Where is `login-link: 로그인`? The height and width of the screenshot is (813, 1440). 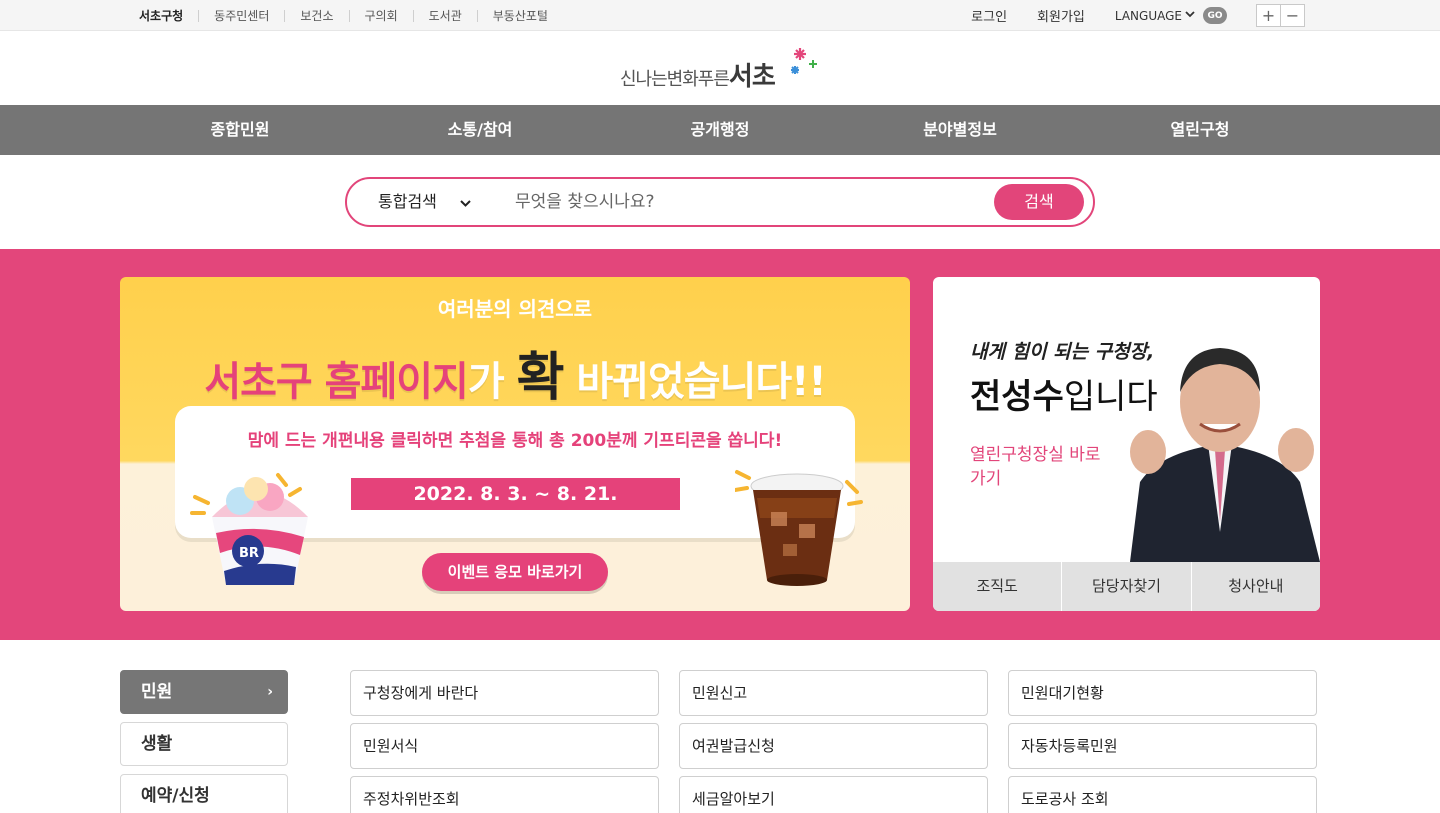
login-link: 로그인 is located at coordinates (989, 15).